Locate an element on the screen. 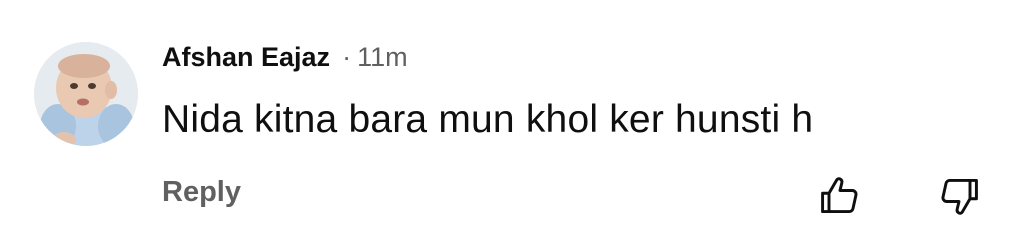 The image size is (1024, 246). thumbs-down-icon is located at coordinates (959, 196).